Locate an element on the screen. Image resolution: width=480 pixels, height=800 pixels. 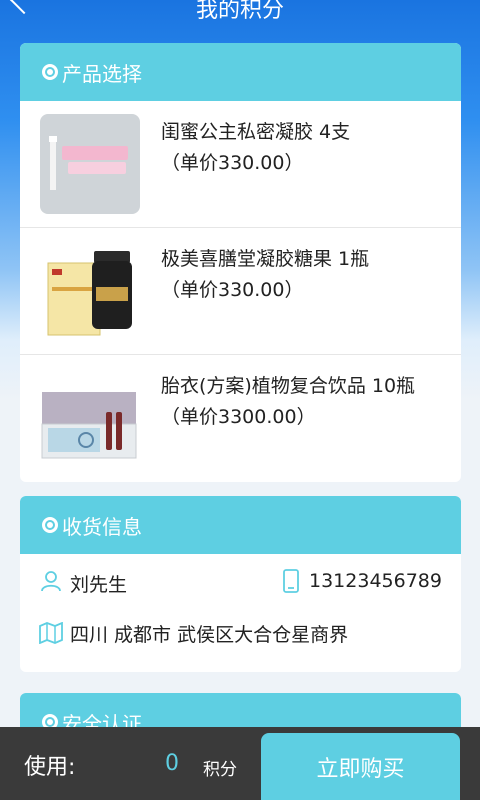
product-item: 闺蜜公主私密凝胶 4支 （单价330.00） is located at coordinates (240, 164).